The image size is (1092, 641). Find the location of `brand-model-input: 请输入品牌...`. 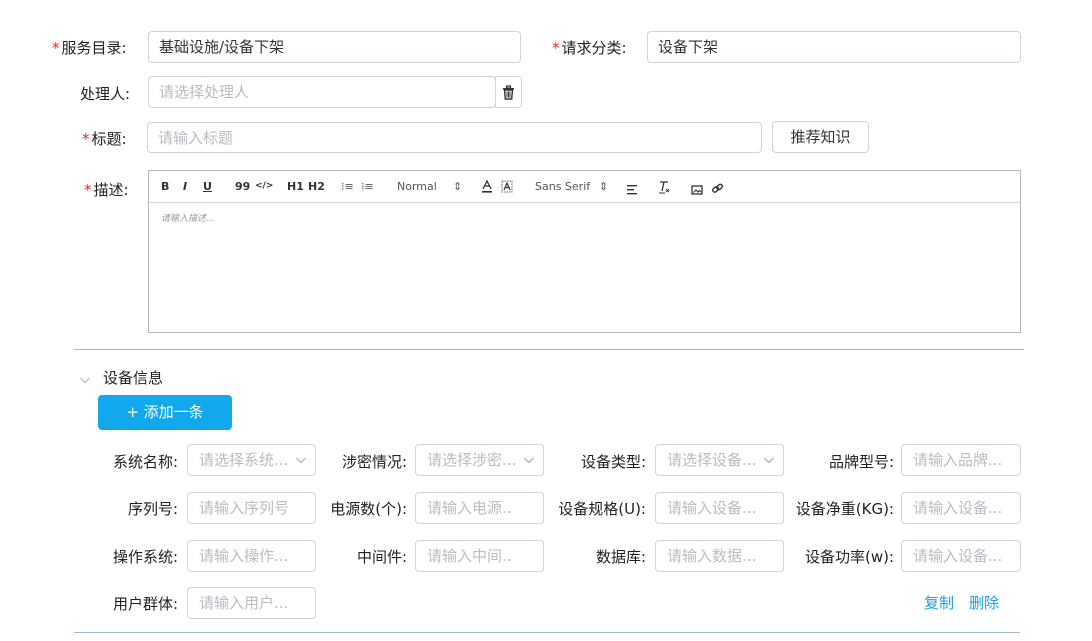

brand-model-input: 请输入品牌... is located at coordinates (961, 460).